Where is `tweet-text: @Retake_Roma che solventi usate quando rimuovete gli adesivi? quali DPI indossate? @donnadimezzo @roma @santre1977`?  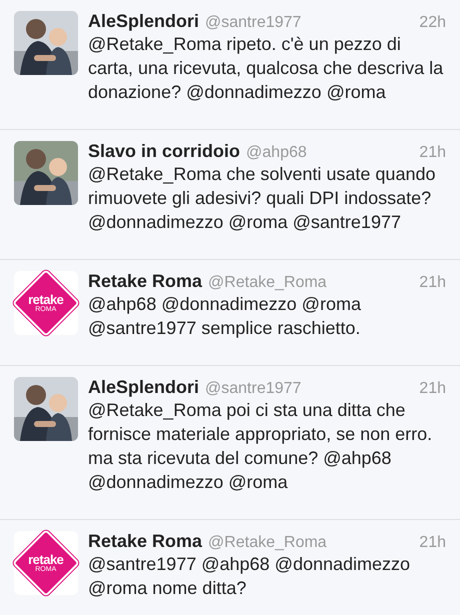 tweet-text: @Retake_Roma che solventi usate quando rimuovete gli adesivi? quali DPI indossate? @donnadimezzo @roma @santre1977 is located at coordinates (262, 198).